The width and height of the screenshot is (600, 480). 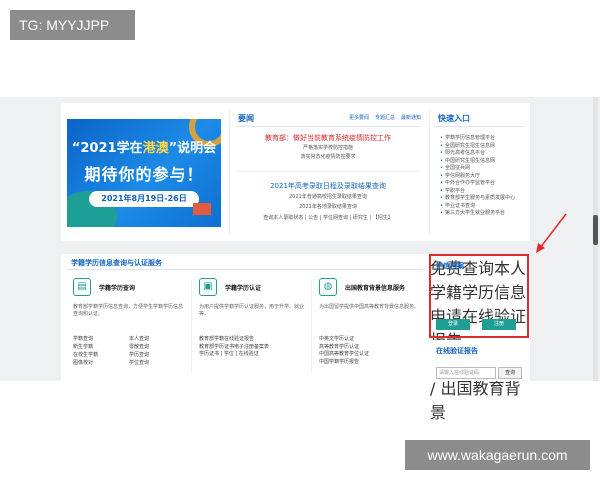 What do you see at coordinates (497, 455) in the screenshot?
I see `watermark-url: www.wakagaerun.com` at bounding box center [497, 455].